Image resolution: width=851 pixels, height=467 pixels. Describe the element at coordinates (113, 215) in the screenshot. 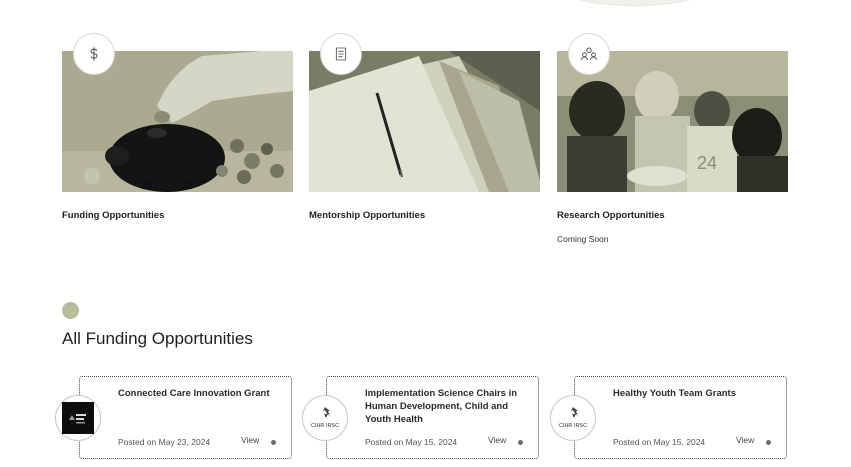

I see `category-title: Funding Opportunities` at that location.